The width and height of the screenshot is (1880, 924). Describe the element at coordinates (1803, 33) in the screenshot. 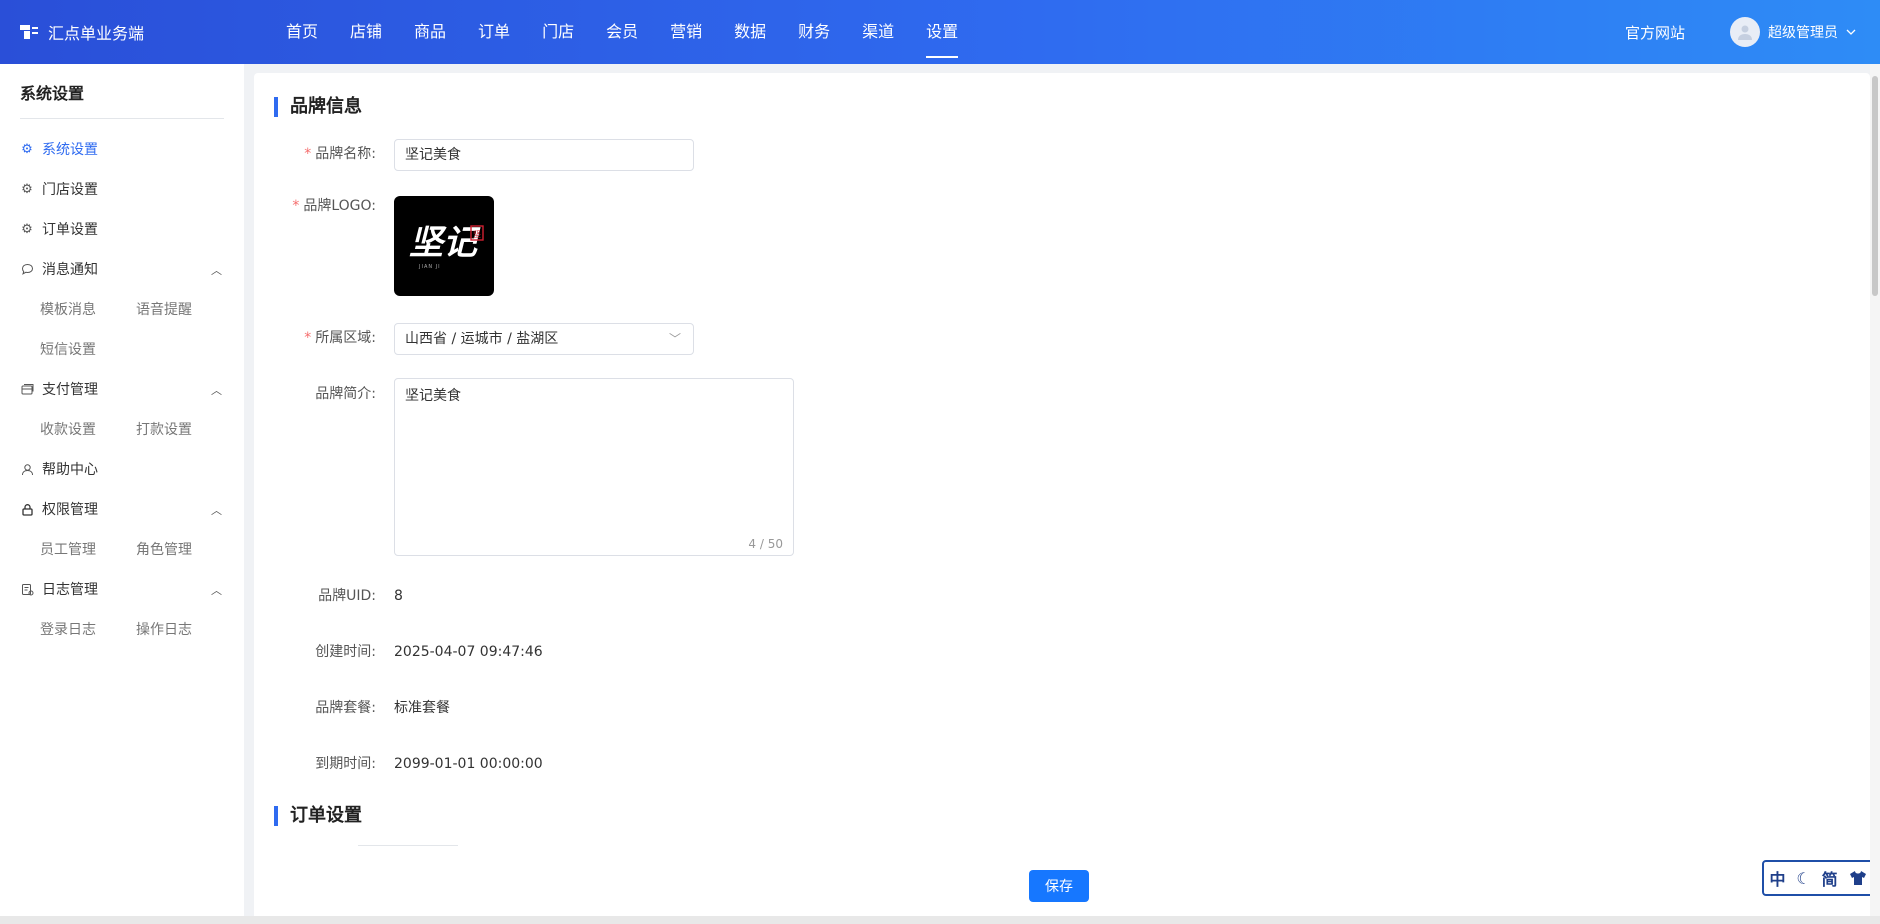

I see `user-name: 超级管理员` at that location.